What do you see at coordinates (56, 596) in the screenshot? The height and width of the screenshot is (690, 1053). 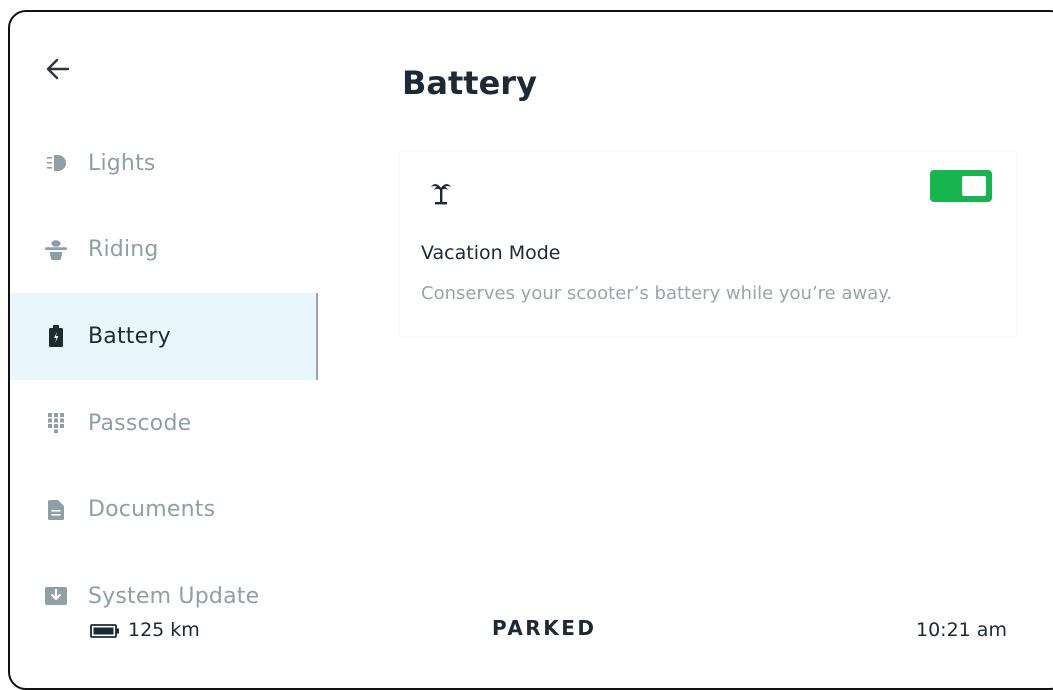 I see `download-icon` at bounding box center [56, 596].